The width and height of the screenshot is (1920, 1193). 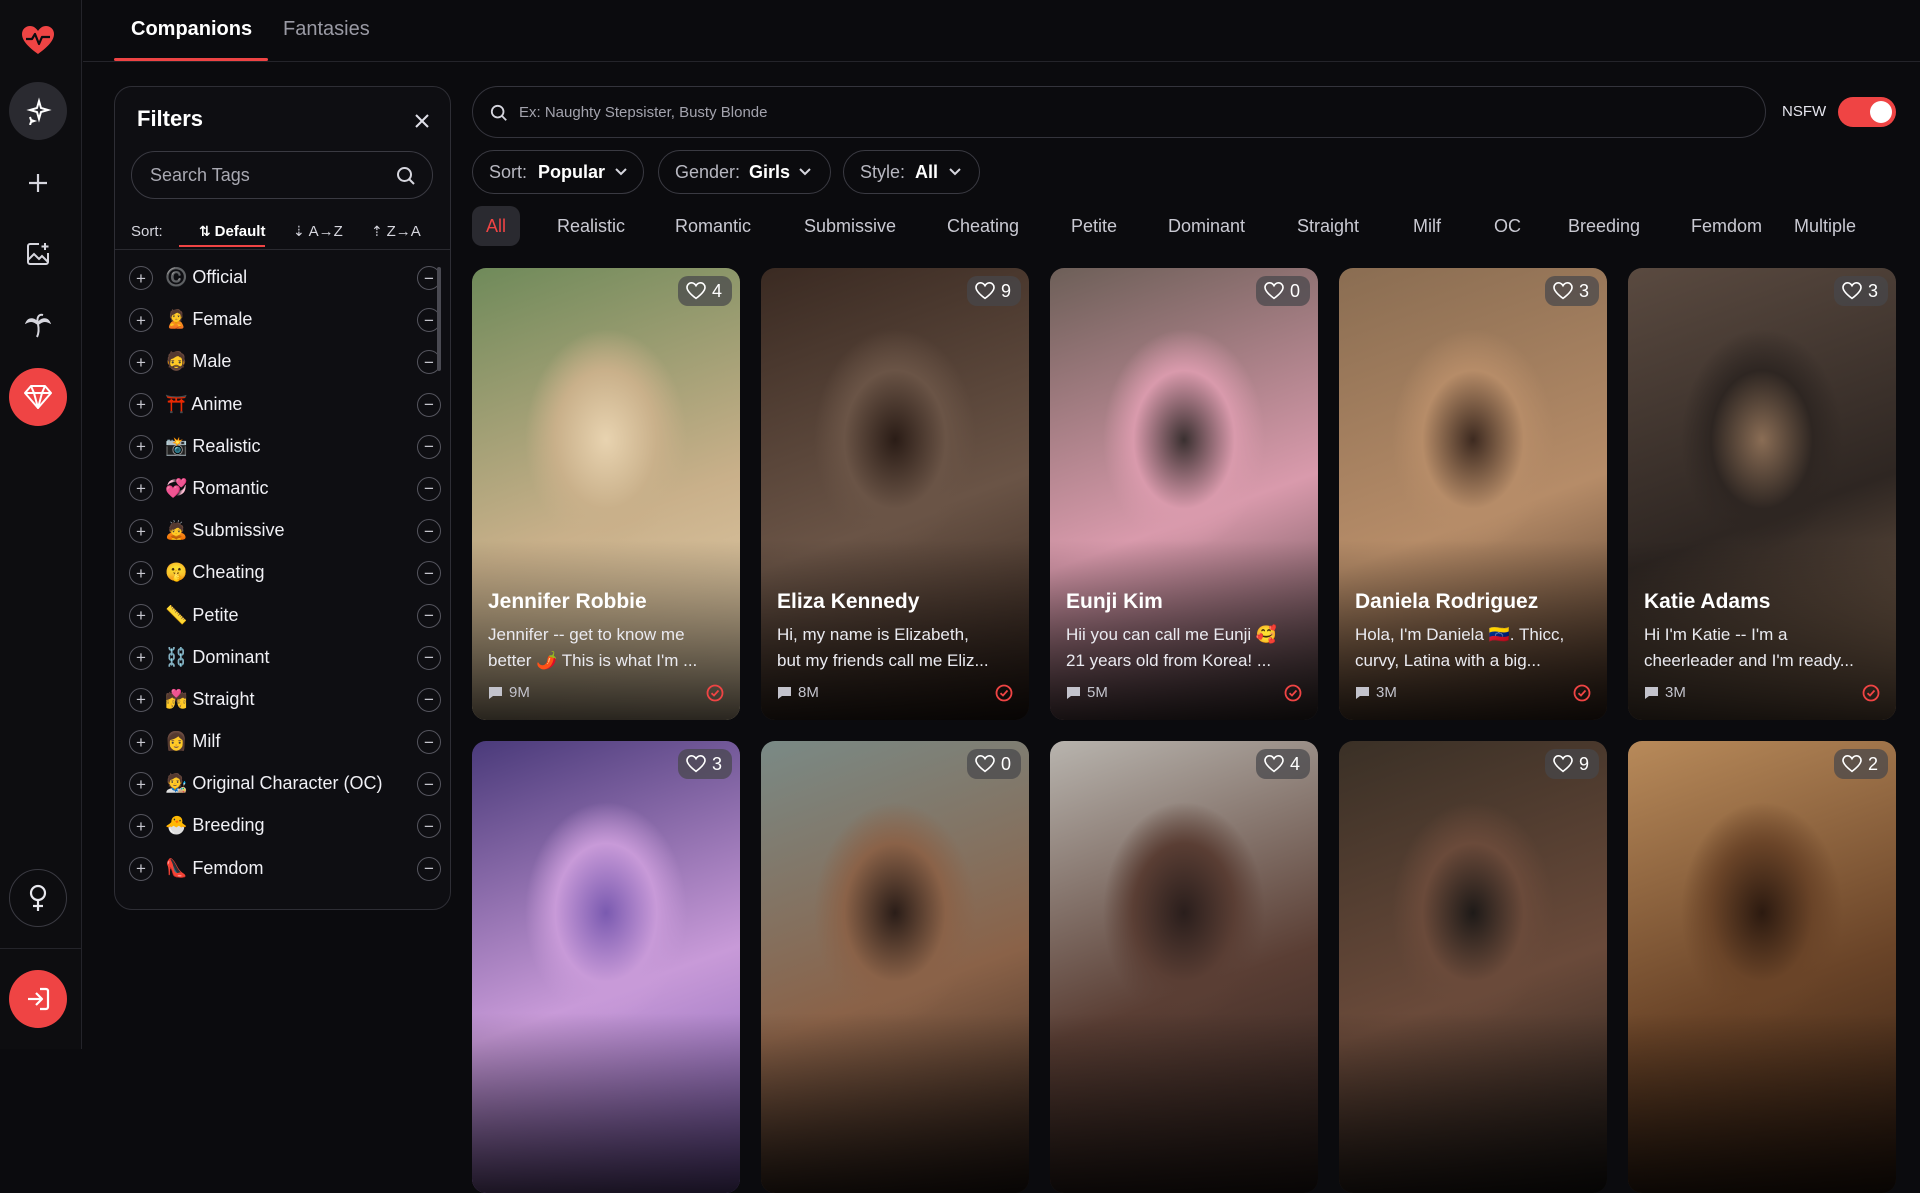 I want to click on tag-row: + 📏 Petite −, so click(x=285, y=618).